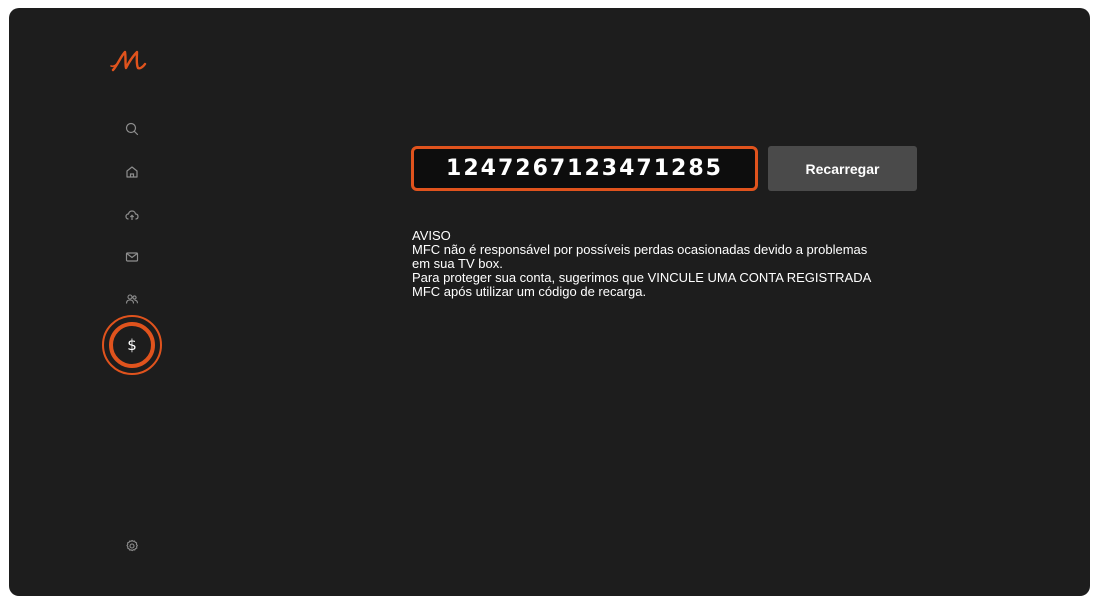 This screenshot has width=1099, height=611. Describe the element at coordinates (132, 215) in the screenshot. I see `cloud-upload-icon` at that location.